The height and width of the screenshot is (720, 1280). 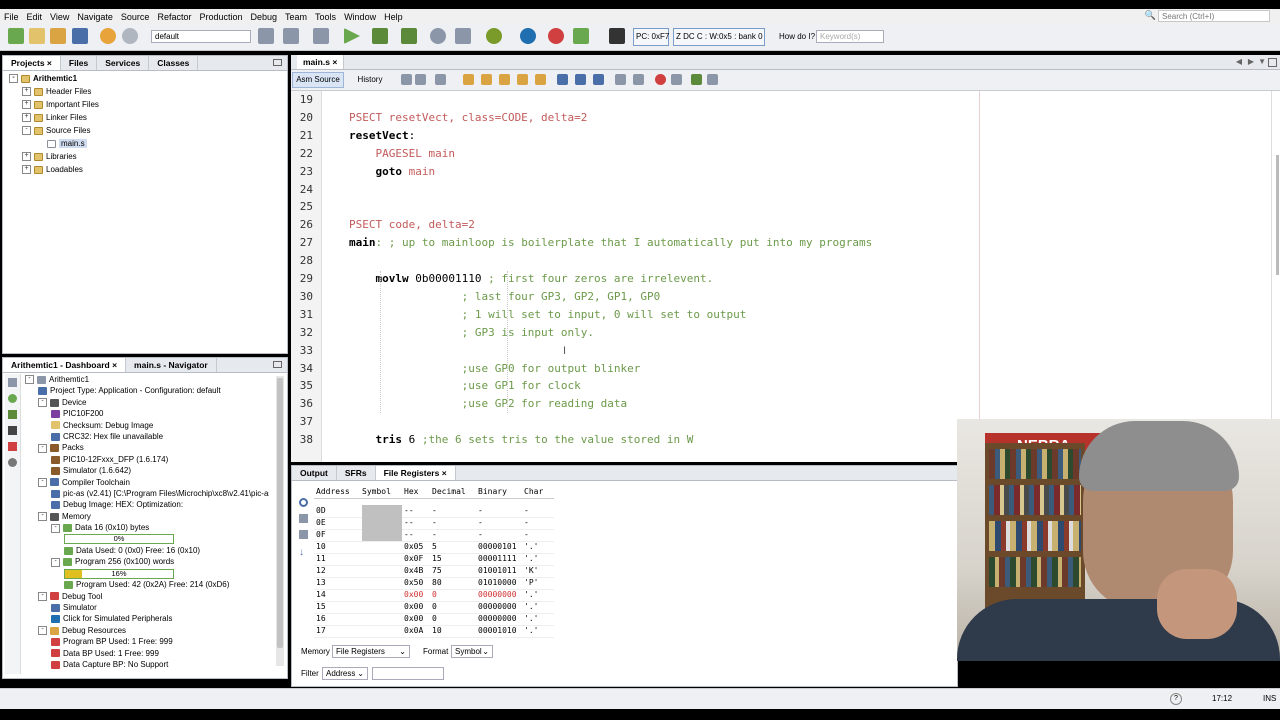 What do you see at coordinates (119, 573) in the screenshot?
I see `dashboard-item: 16%` at bounding box center [119, 573].